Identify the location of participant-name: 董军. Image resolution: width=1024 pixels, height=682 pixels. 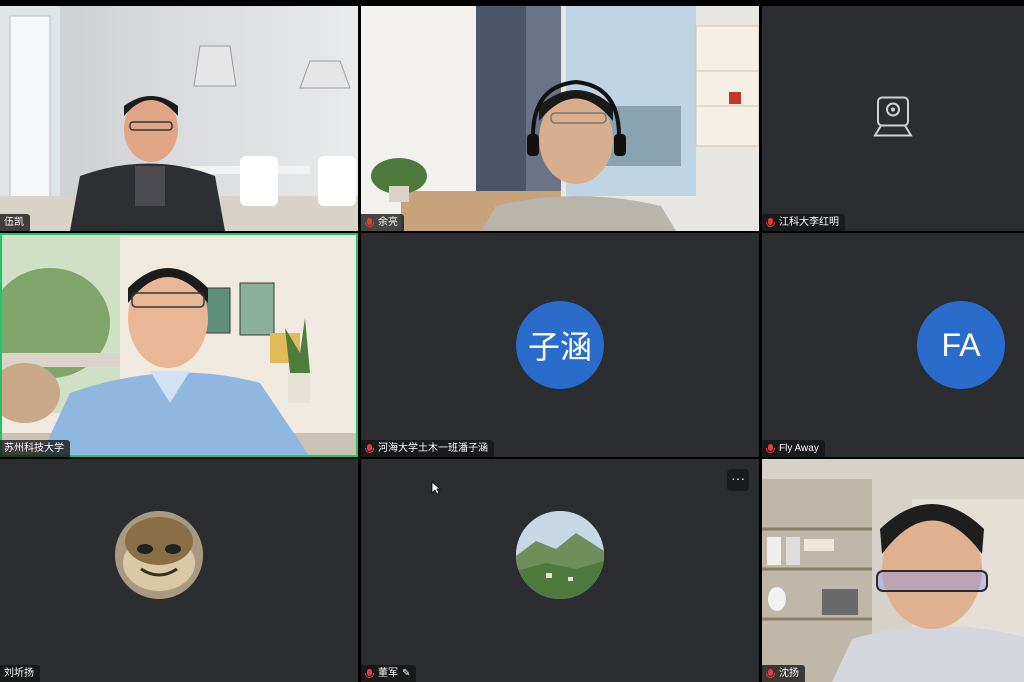
(388, 673).